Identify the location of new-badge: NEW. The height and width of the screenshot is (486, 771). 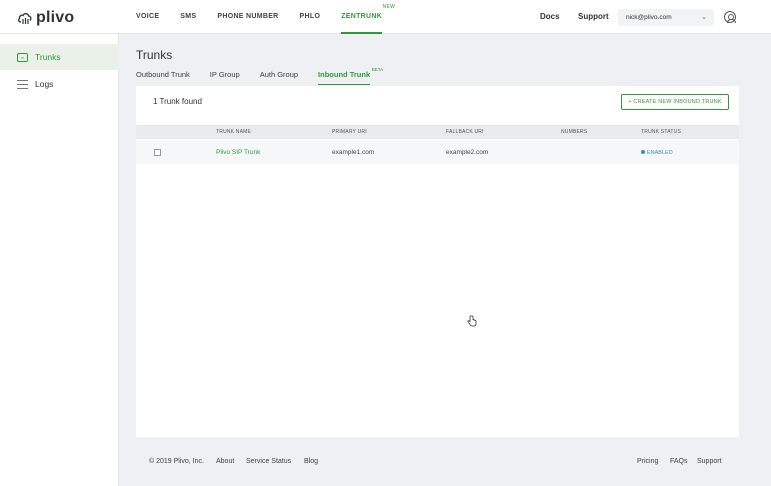
(389, 7).